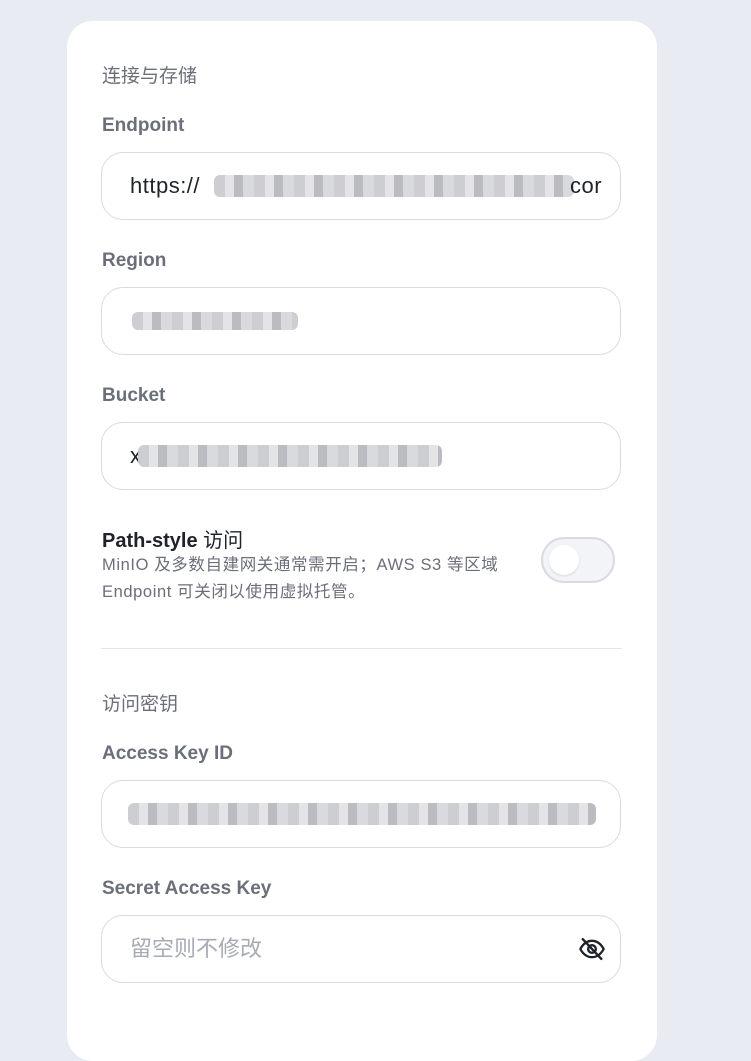  What do you see at coordinates (150, 541) in the screenshot?
I see `path-style-title-text: Path-style` at bounding box center [150, 541].